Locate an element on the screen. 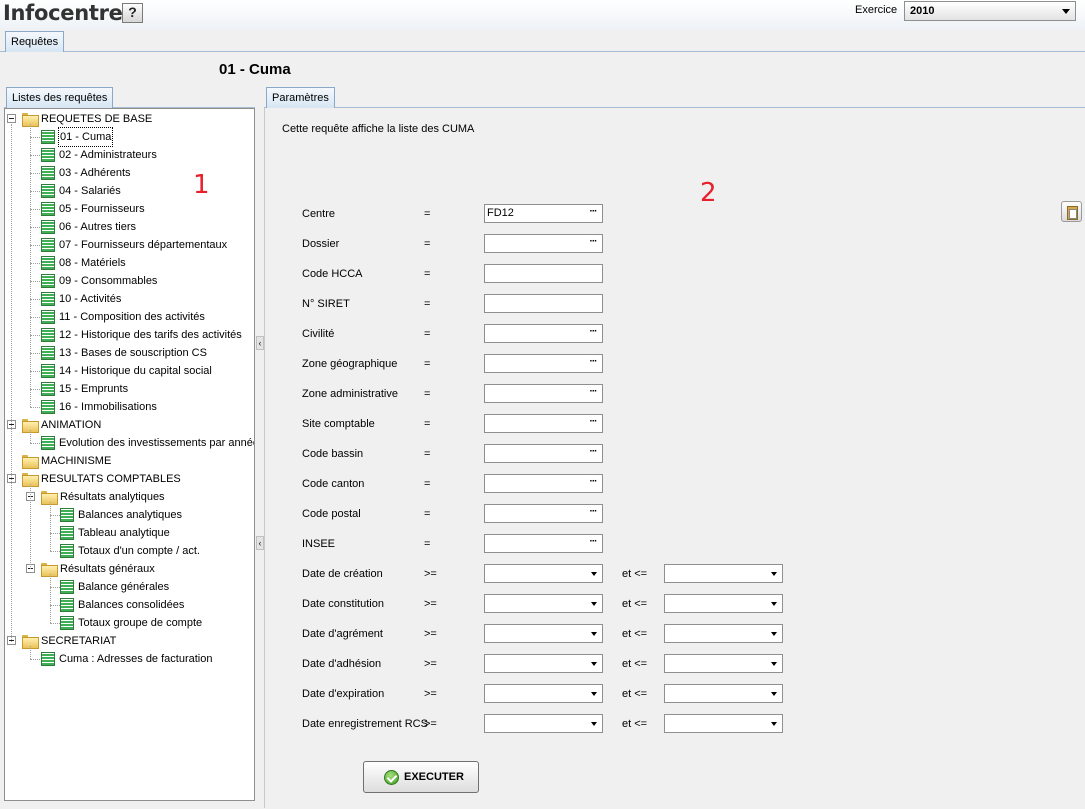 This screenshot has height=809, width=1085. tree-item: Tableau analytique is located at coordinates (129, 533).